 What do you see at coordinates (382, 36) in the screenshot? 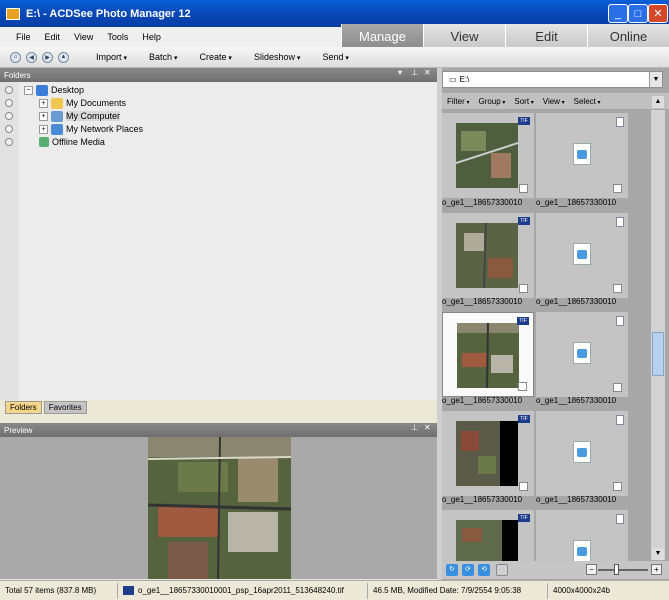
I see `mode-manage: Manage` at bounding box center [382, 36].